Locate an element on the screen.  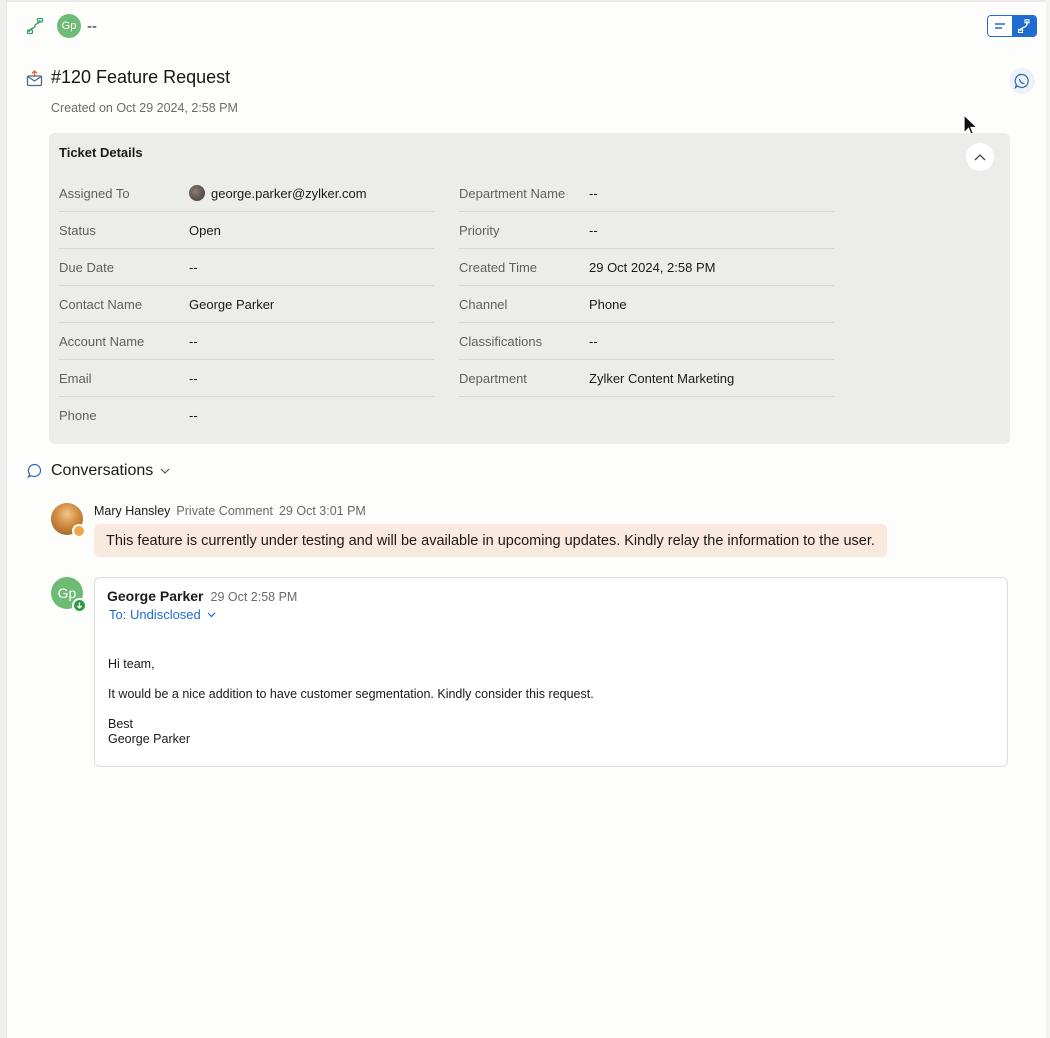
email-header: George Parker 29 Oct 2:58 PM is located at coordinates (202, 596).